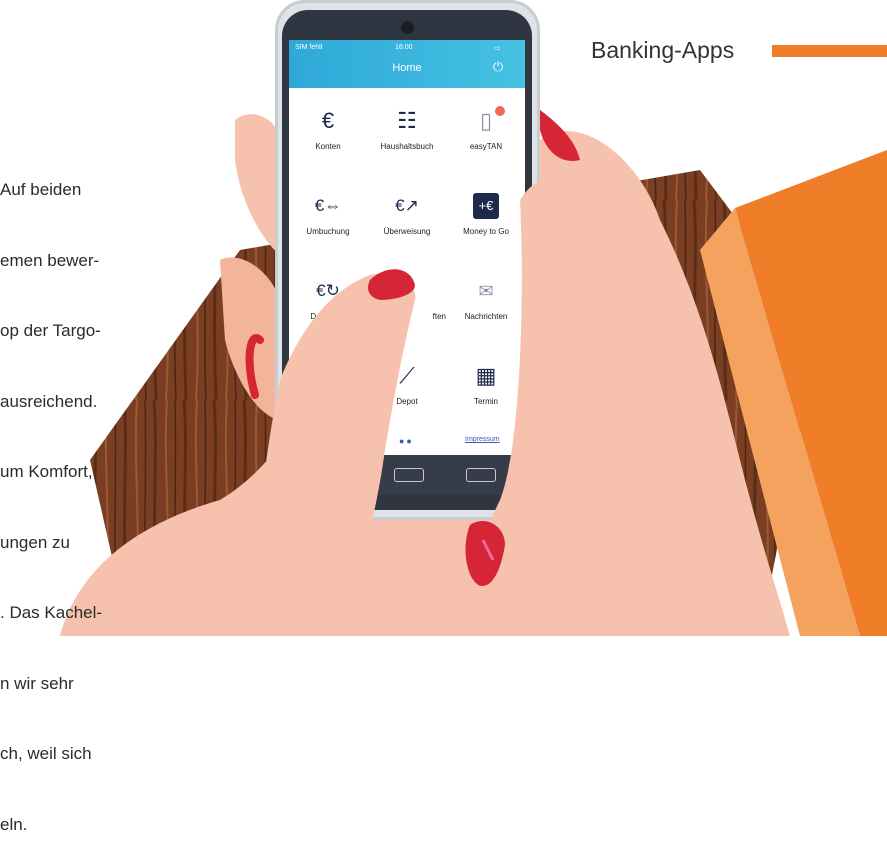 The image size is (887, 860). I want to click on article-line: . Das Kachel-, so click(51, 612).